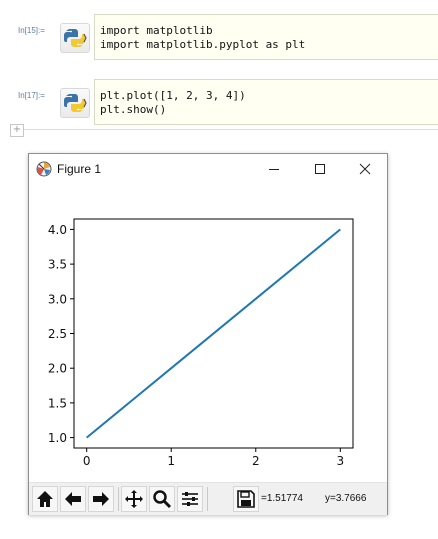 The image size is (438, 539). I want to click on x-coordinate-readout: =1.51774, so click(282, 498).